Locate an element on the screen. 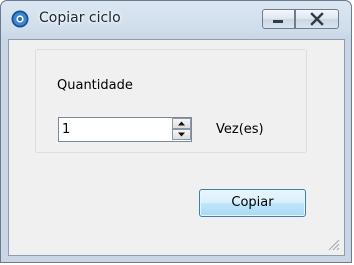  quantity-increment-button is located at coordinates (181, 123).